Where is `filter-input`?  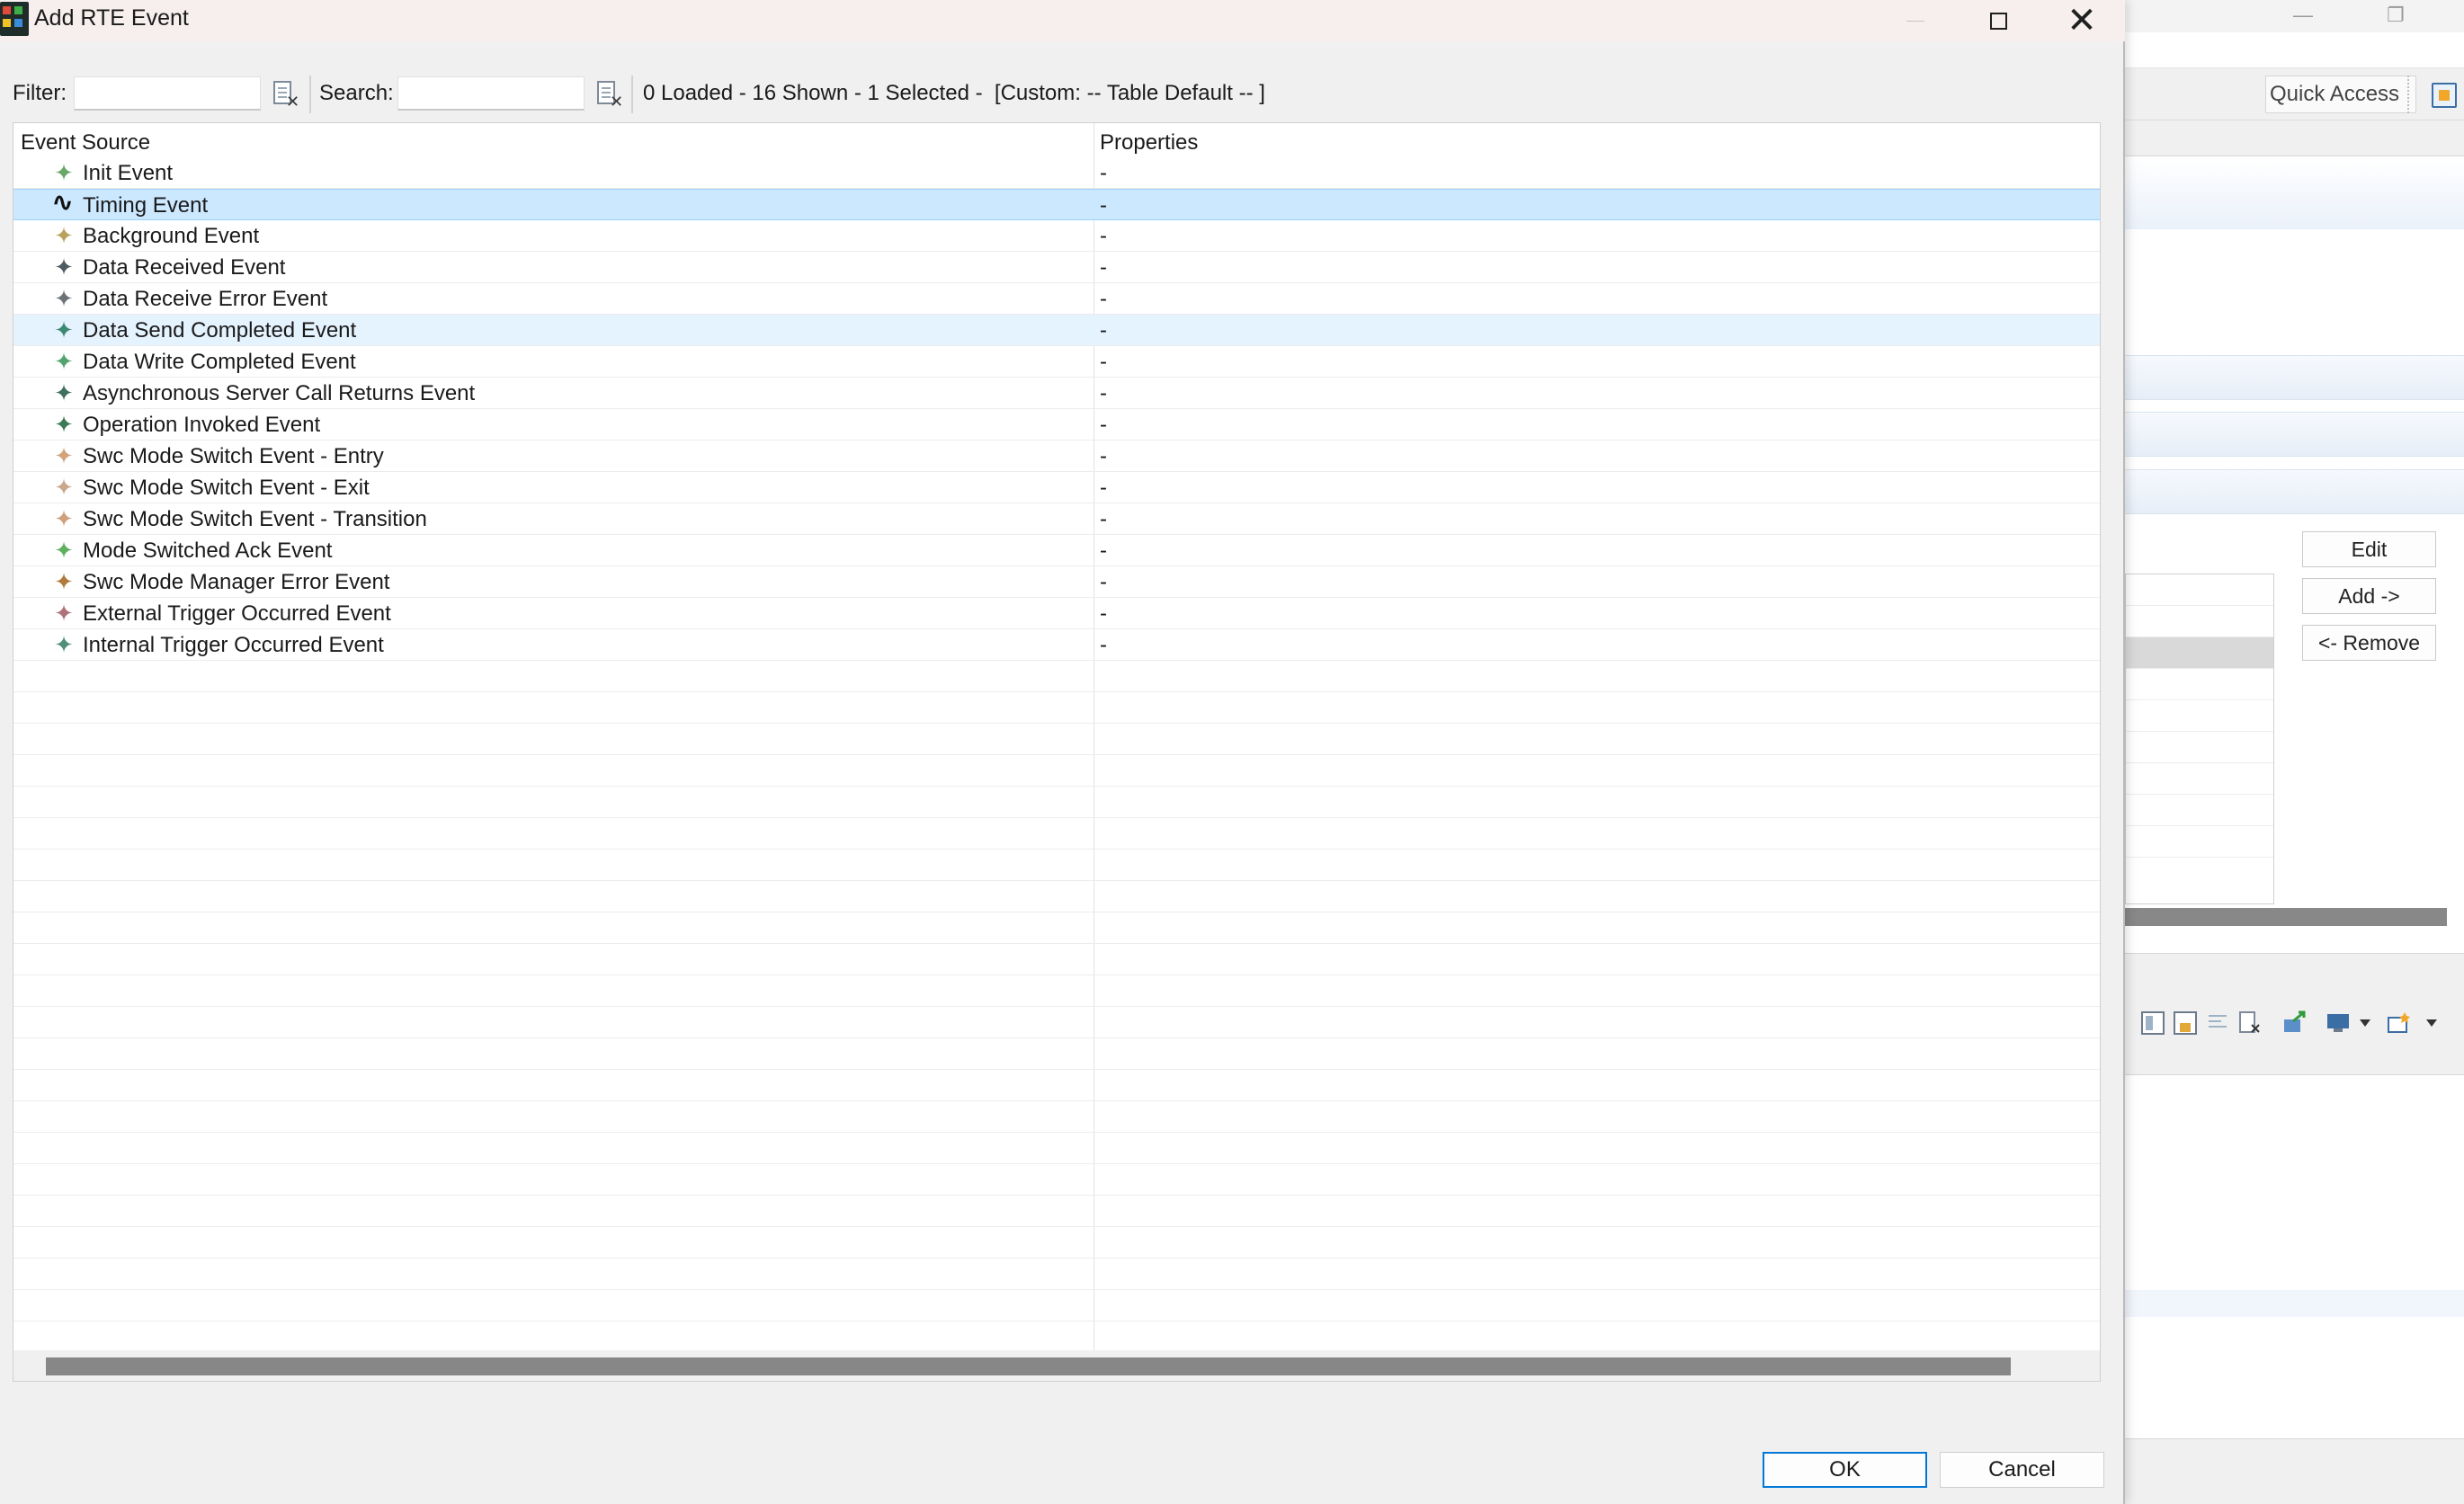
filter-input is located at coordinates (168, 93).